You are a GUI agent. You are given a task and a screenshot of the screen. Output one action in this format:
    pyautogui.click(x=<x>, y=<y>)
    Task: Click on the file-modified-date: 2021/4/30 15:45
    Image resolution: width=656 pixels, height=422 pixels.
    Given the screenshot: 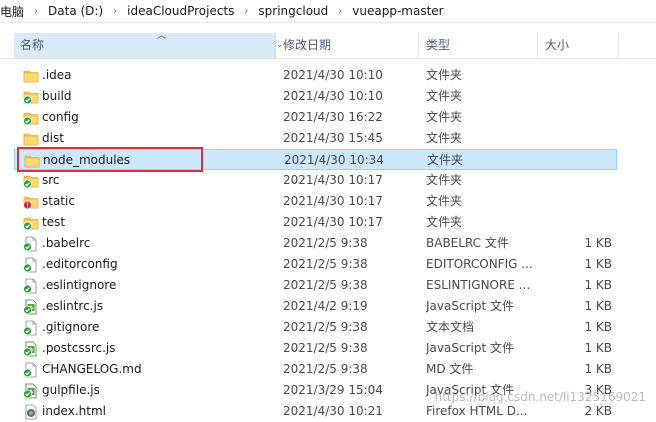 What is the action you would take?
    pyautogui.click(x=333, y=138)
    